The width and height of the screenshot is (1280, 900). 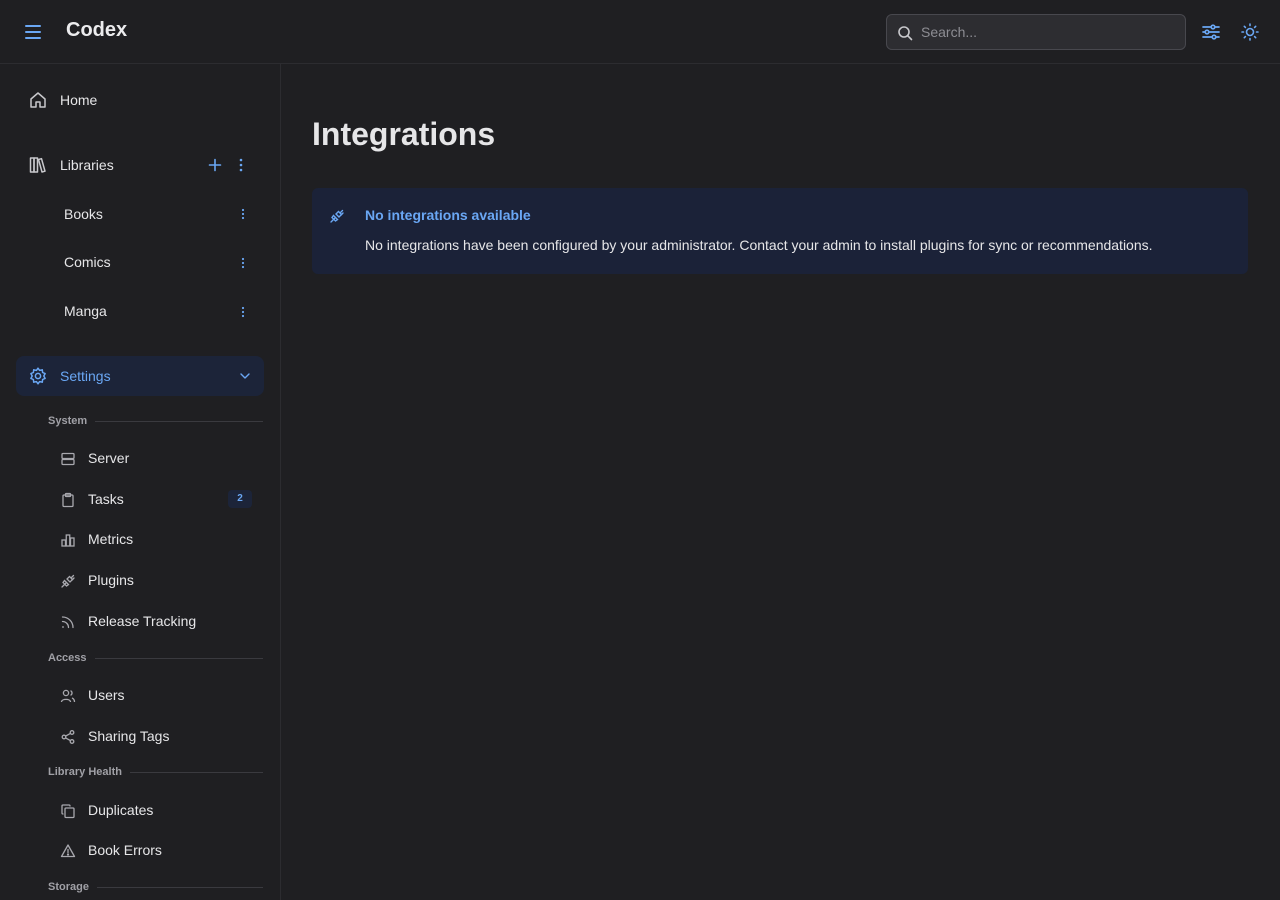 I want to click on settings-item-label: Release Tracking, so click(x=142, y=621).